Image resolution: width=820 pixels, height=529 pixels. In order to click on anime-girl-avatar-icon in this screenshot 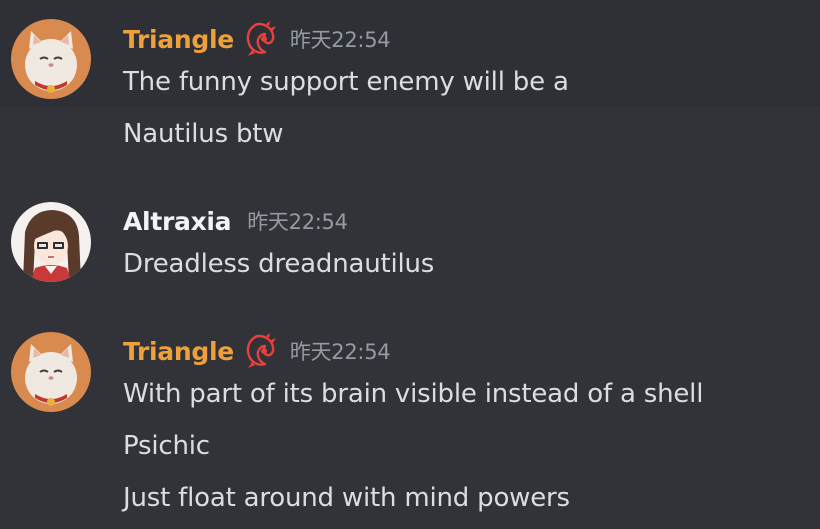, I will do `click(51, 242)`.